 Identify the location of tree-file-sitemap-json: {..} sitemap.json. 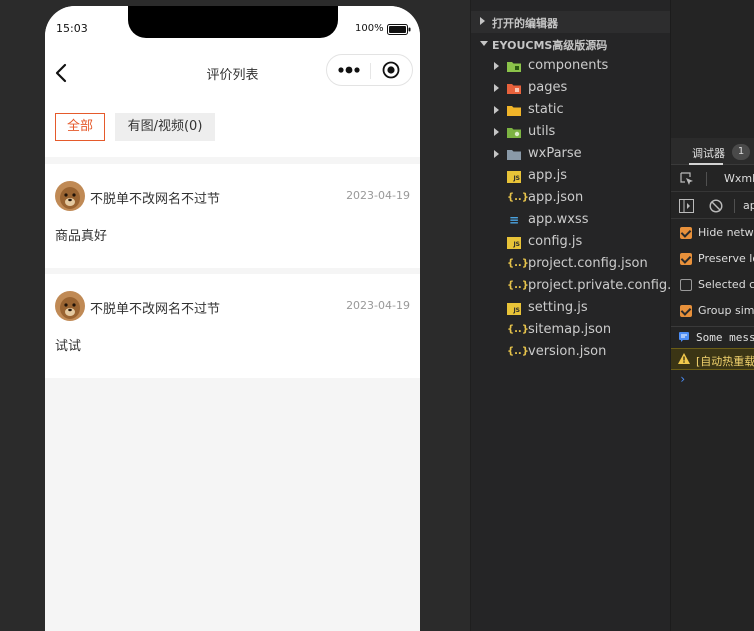
(571, 330).